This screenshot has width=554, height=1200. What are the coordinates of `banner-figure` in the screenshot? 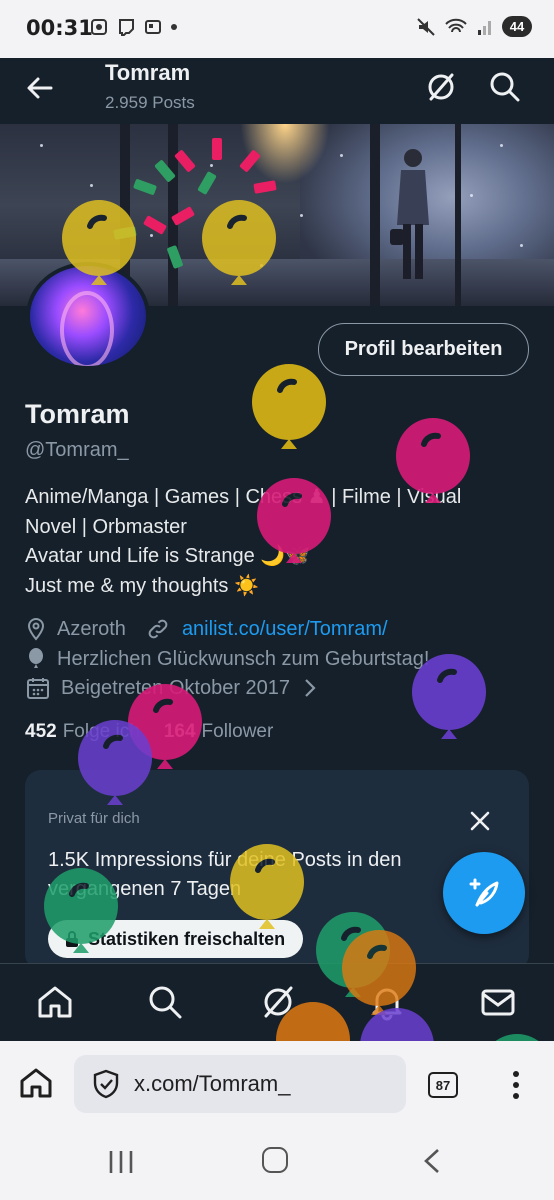 It's located at (409, 214).